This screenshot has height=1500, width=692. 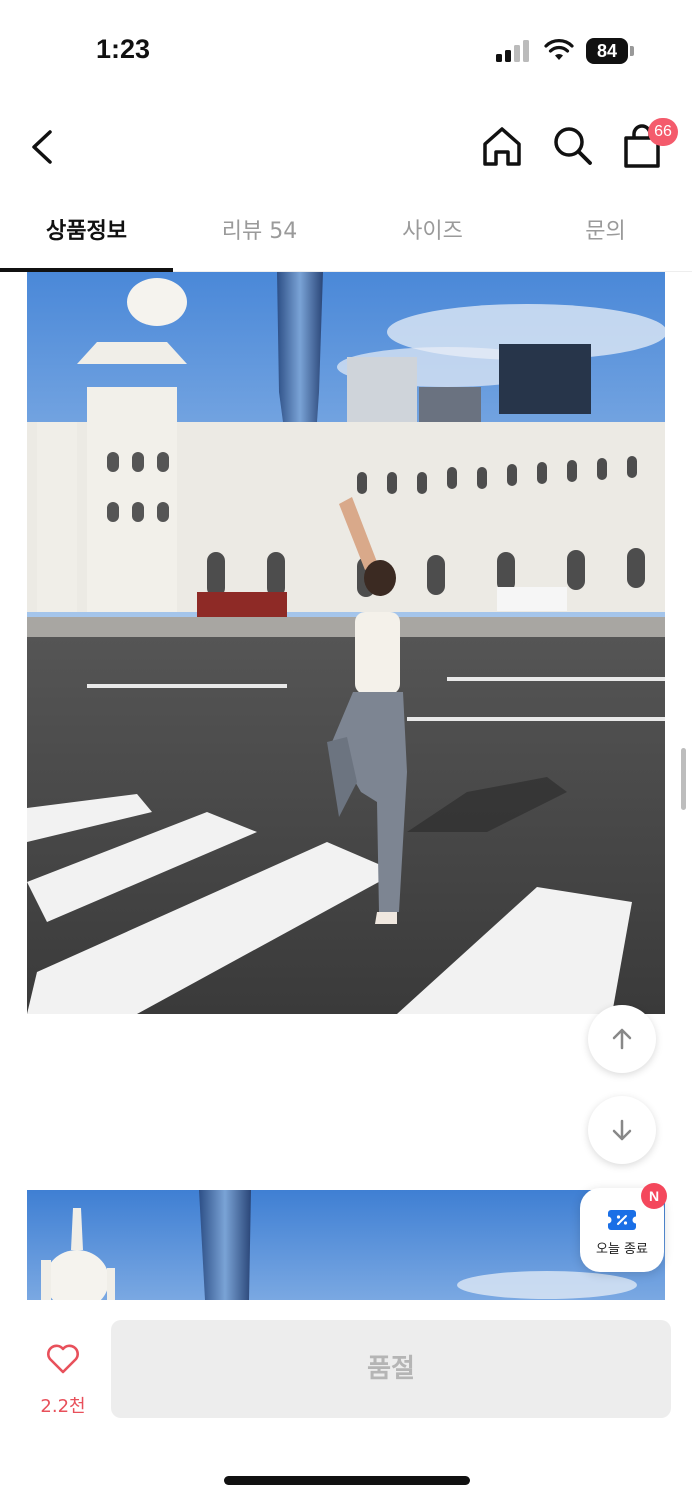 What do you see at coordinates (63, 1406) in the screenshot?
I see `like-count: 2.2천` at bounding box center [63, 1406].